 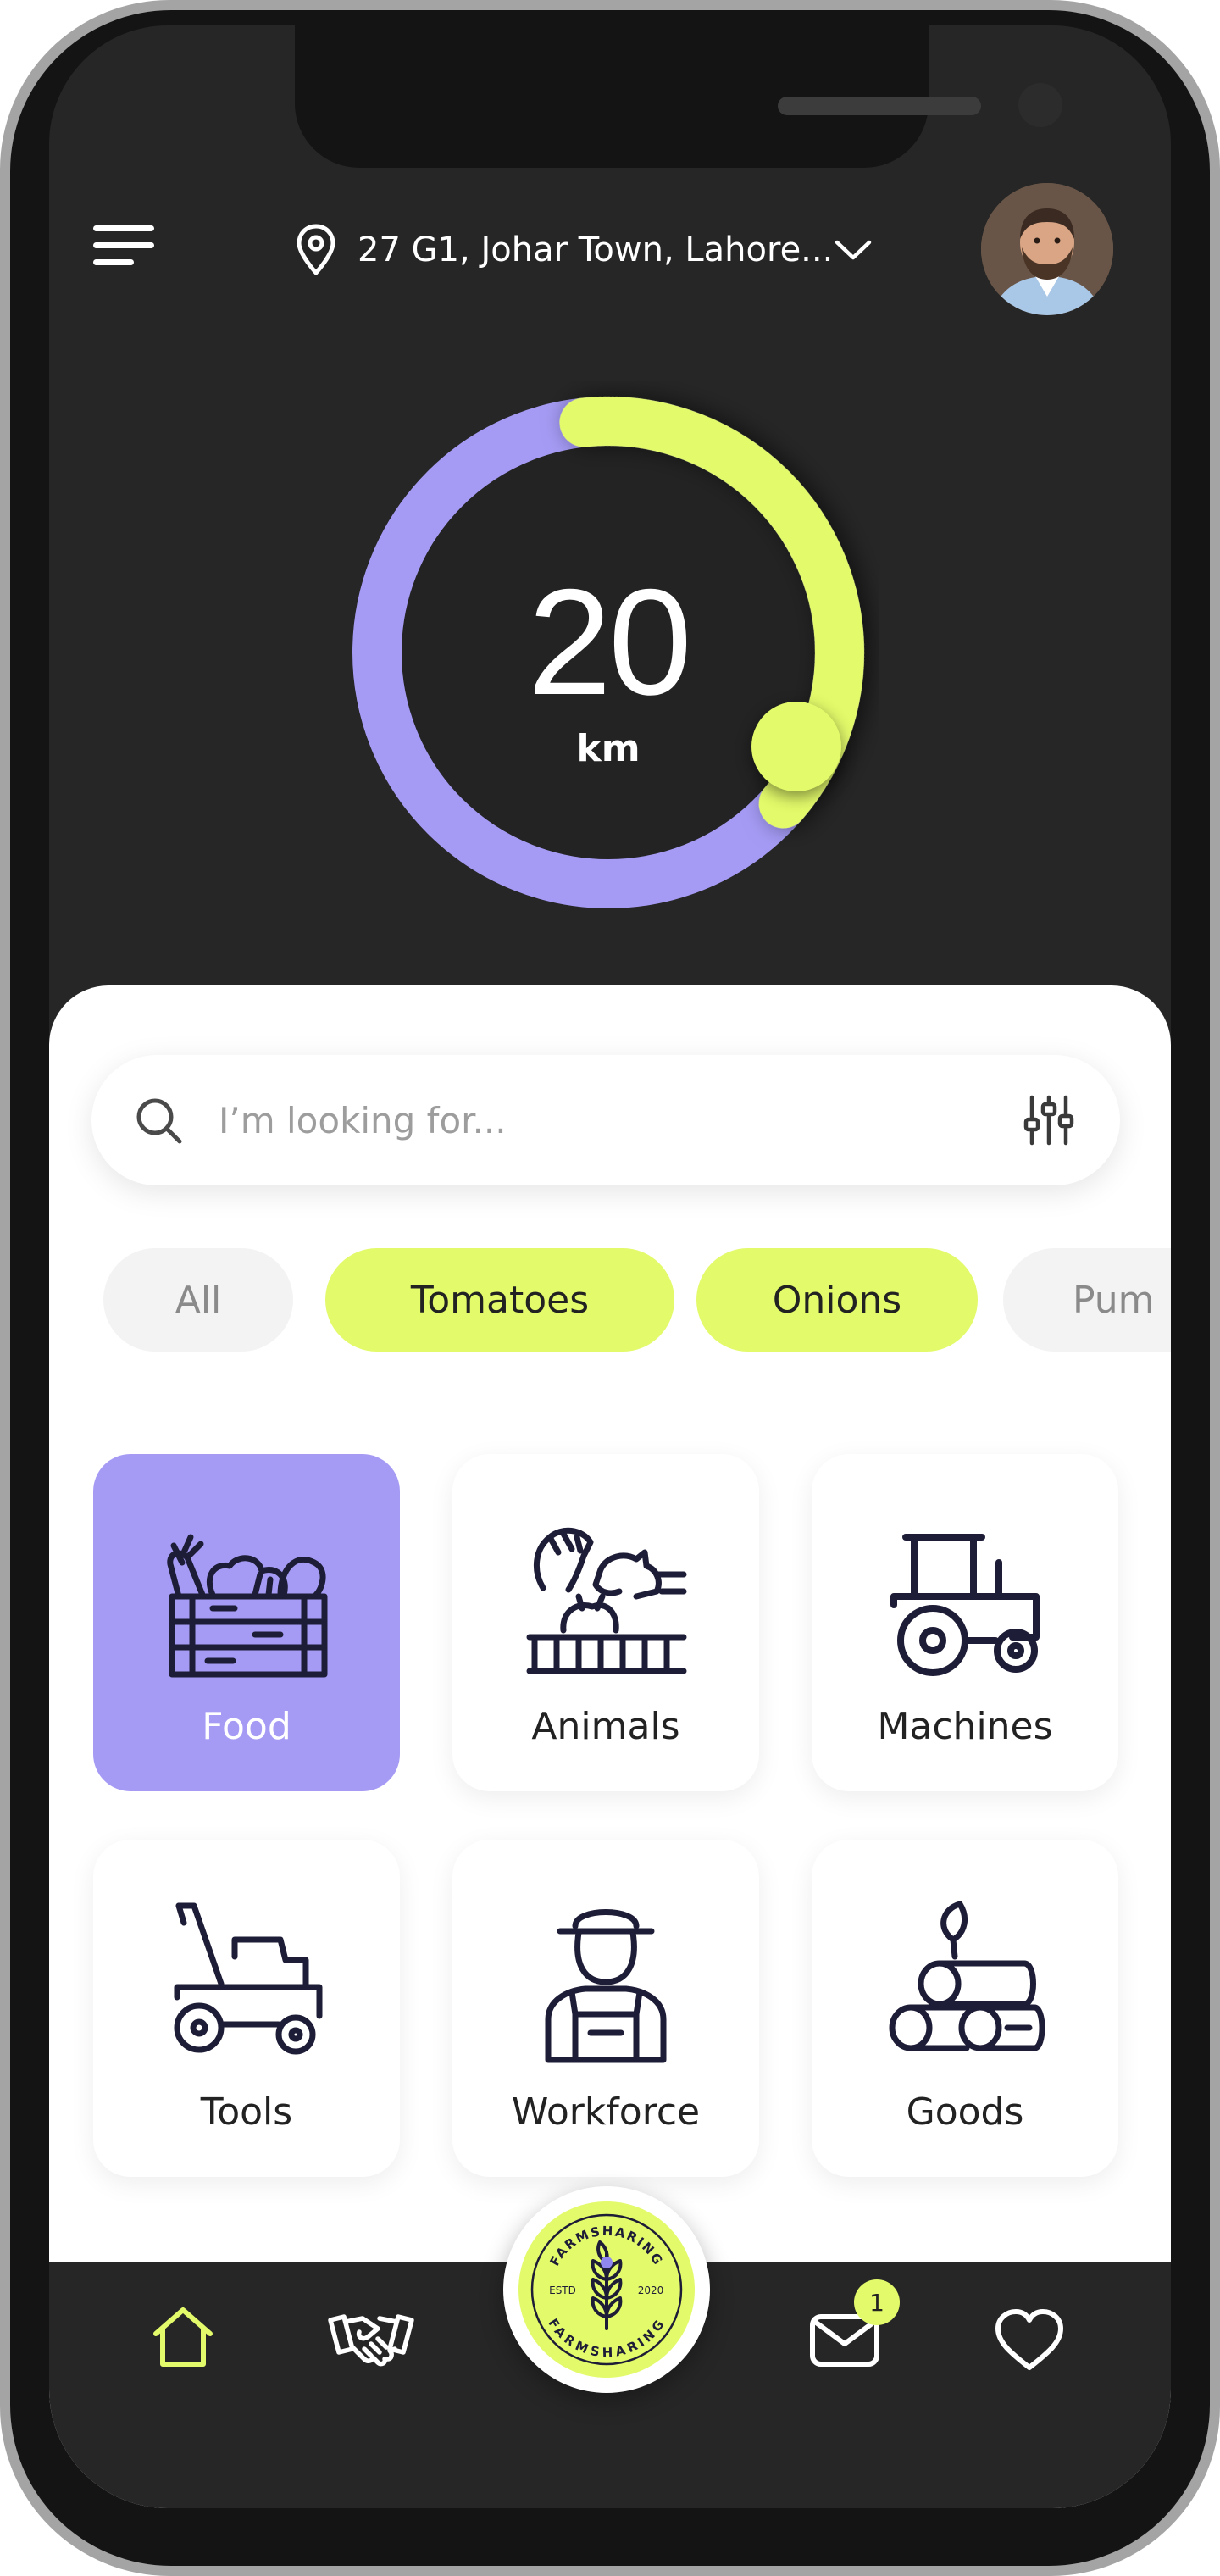 I want to click on farmsharing-logo: FARMSHARING FARMSHARING ESTD 2020, so click(x=606, y=2289).